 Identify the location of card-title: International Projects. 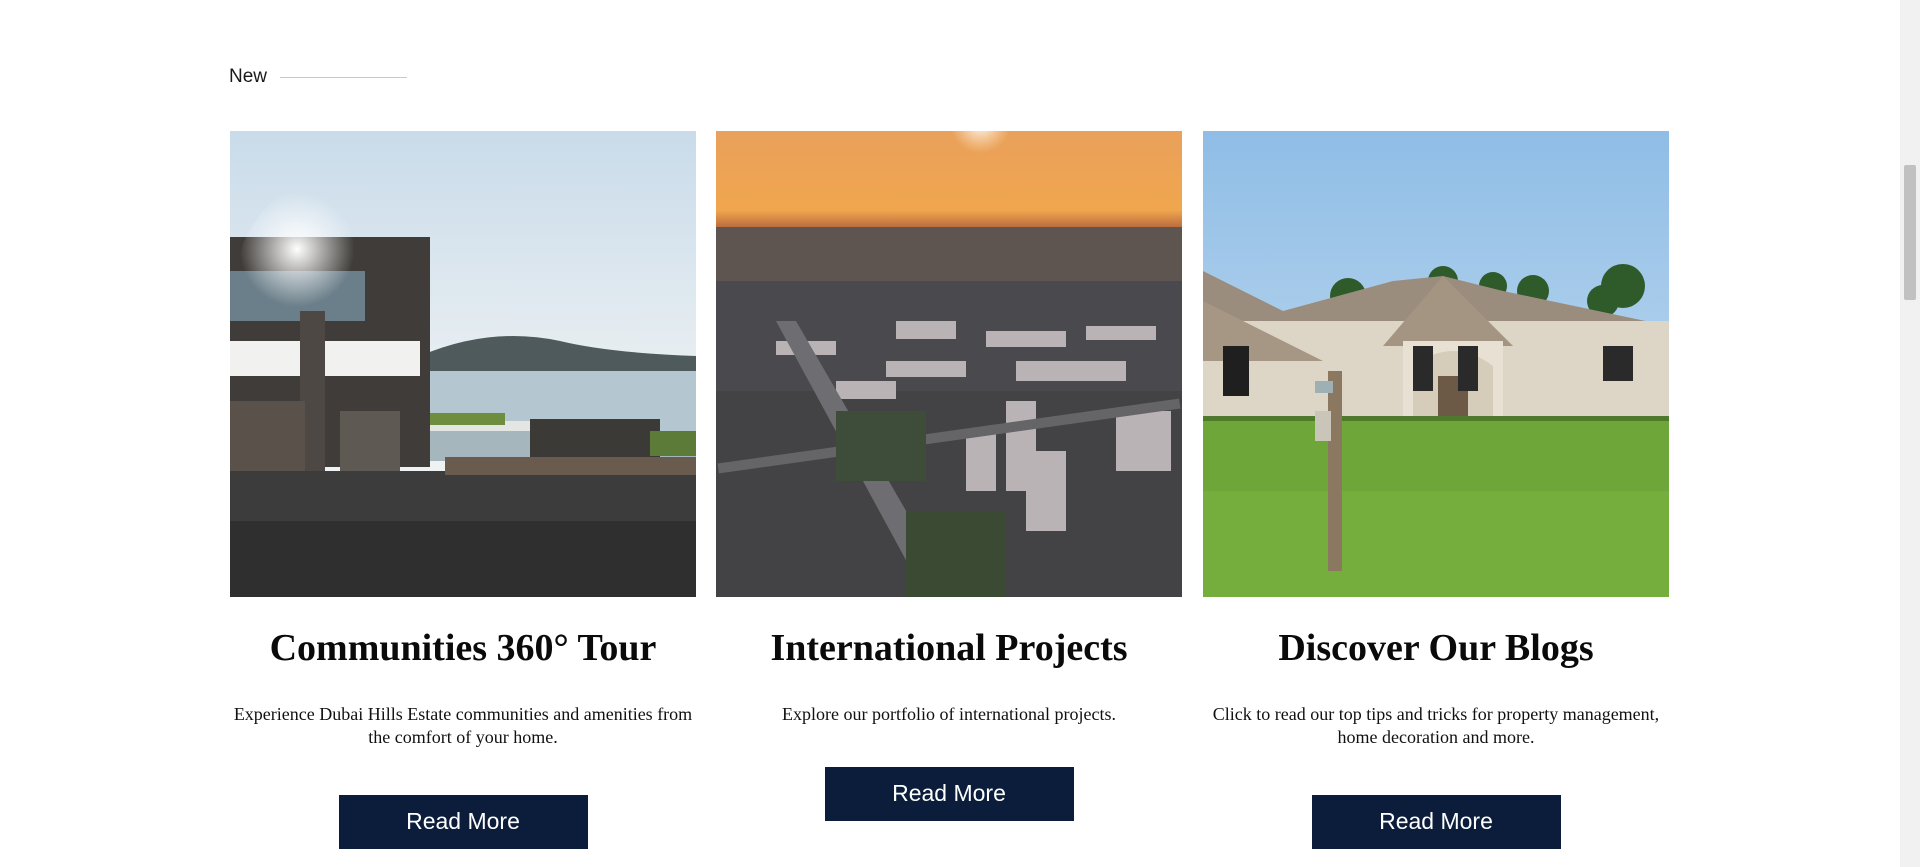
(949, 648).